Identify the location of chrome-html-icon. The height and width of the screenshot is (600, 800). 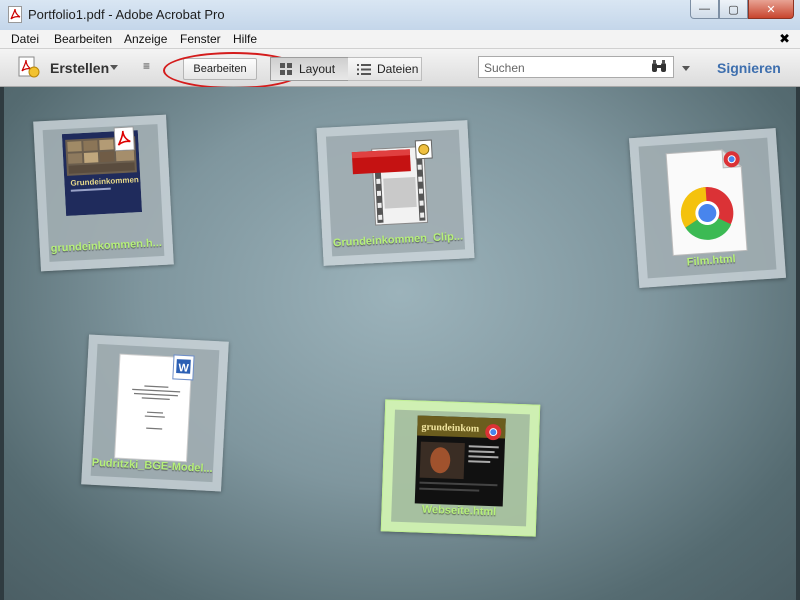
(706, 202).